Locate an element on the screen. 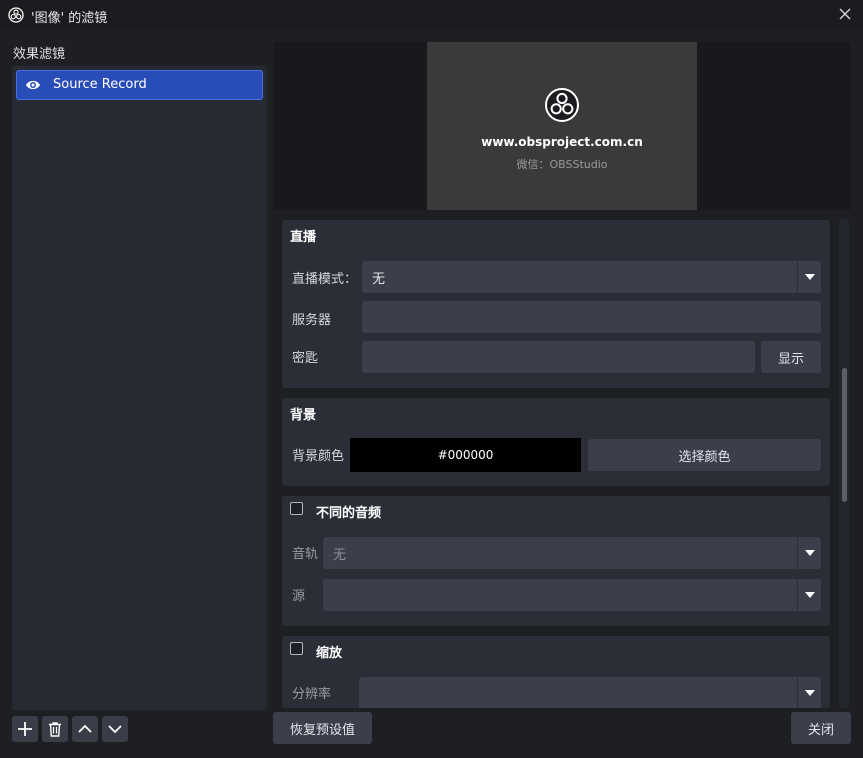  audio-enable-checkbox is located at coordinates (296, 508).